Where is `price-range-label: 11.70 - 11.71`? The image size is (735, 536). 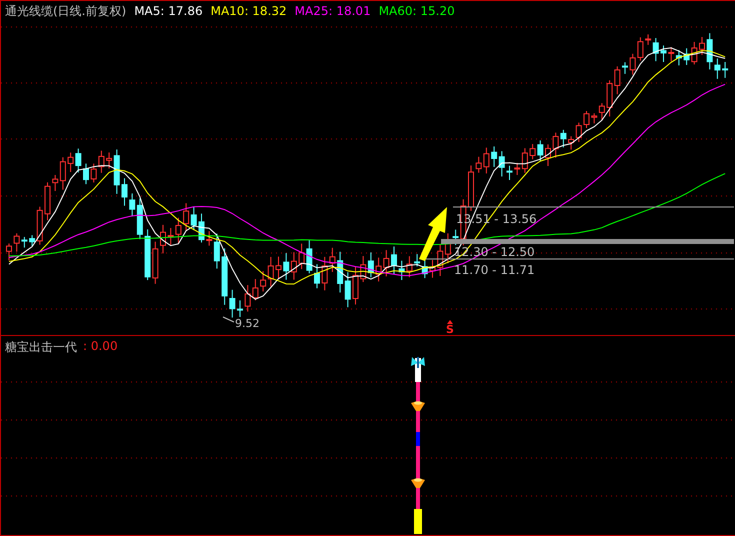 price-range-label: 11.70 - 11.71 is located at coordinates (494, 270).